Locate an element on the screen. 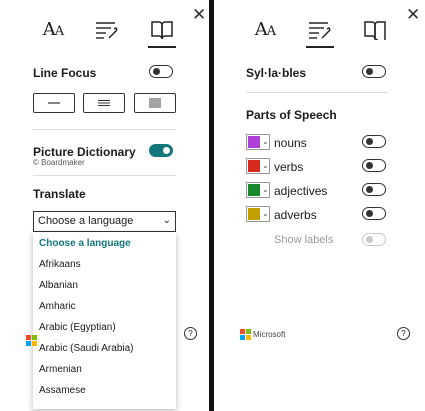  language-option: Afrikaans is located at coordinates (60, 264).